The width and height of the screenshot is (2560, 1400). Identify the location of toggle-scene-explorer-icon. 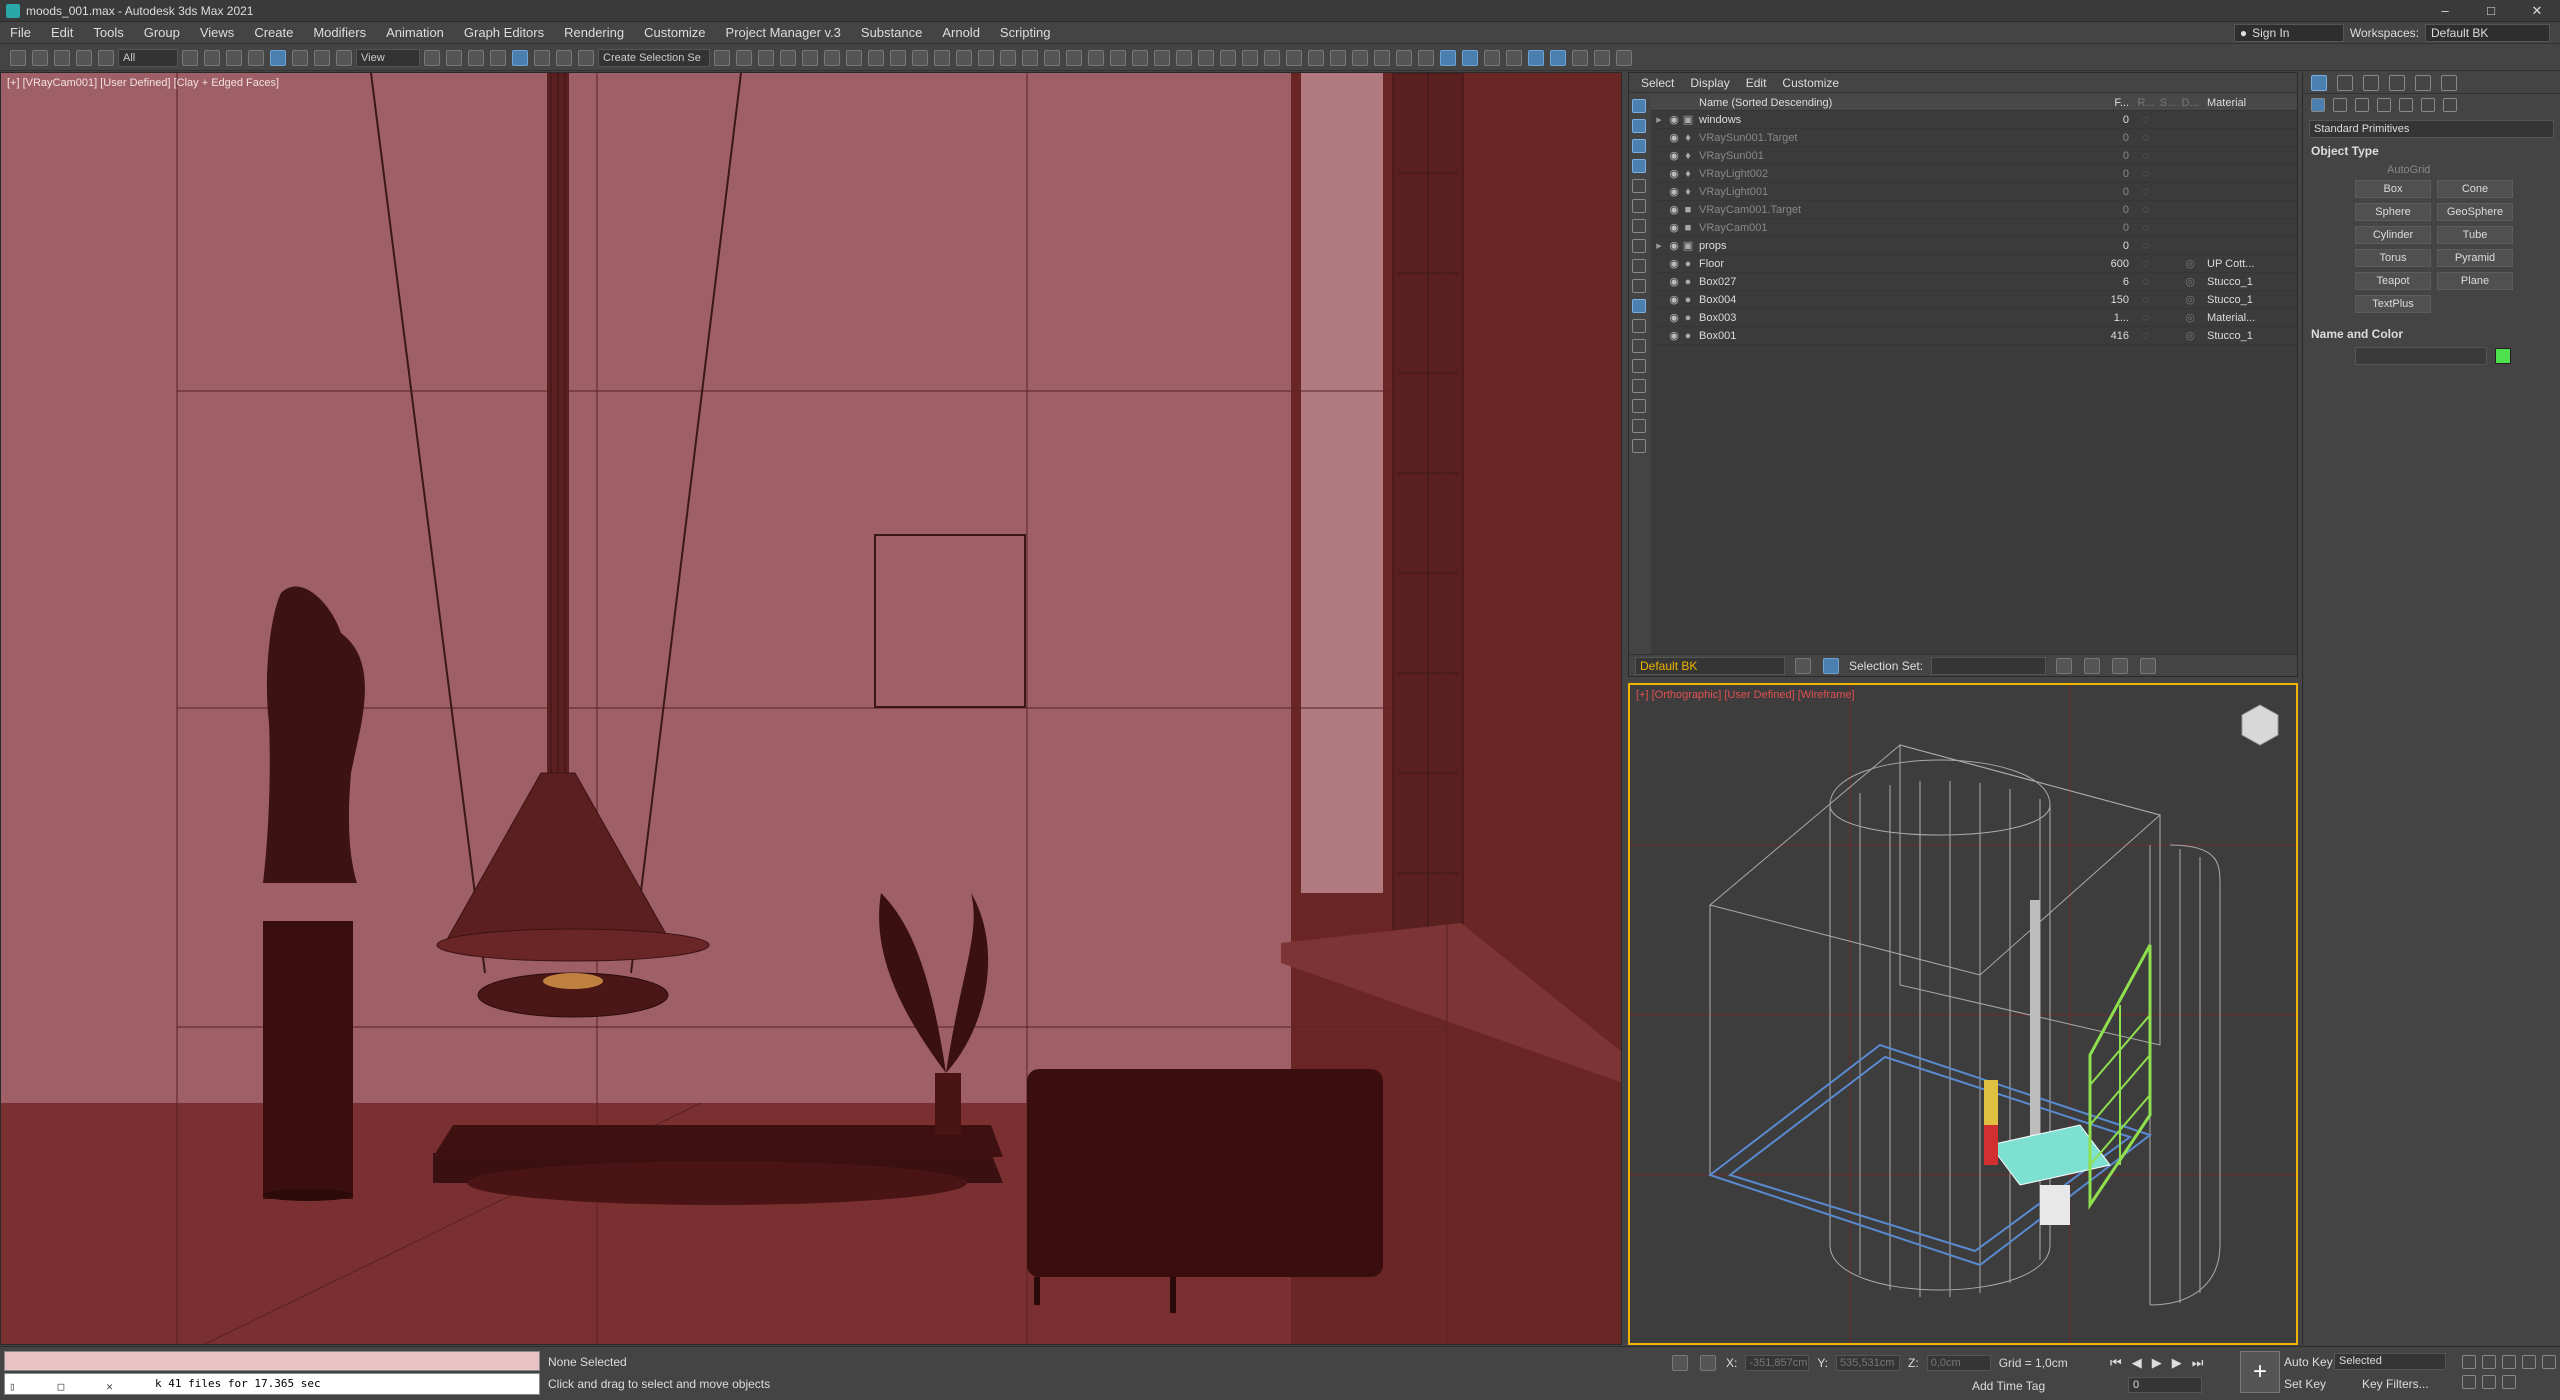
(766, 57).